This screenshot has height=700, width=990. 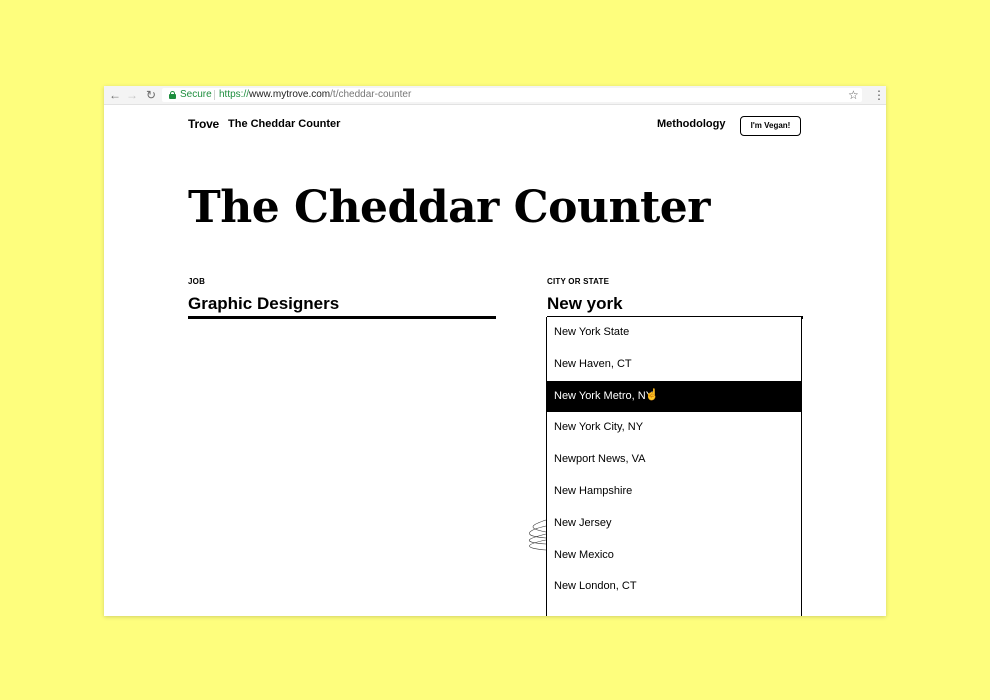 I want to click on browser-menu-icon: ⋮, so click(x=879, y=95).